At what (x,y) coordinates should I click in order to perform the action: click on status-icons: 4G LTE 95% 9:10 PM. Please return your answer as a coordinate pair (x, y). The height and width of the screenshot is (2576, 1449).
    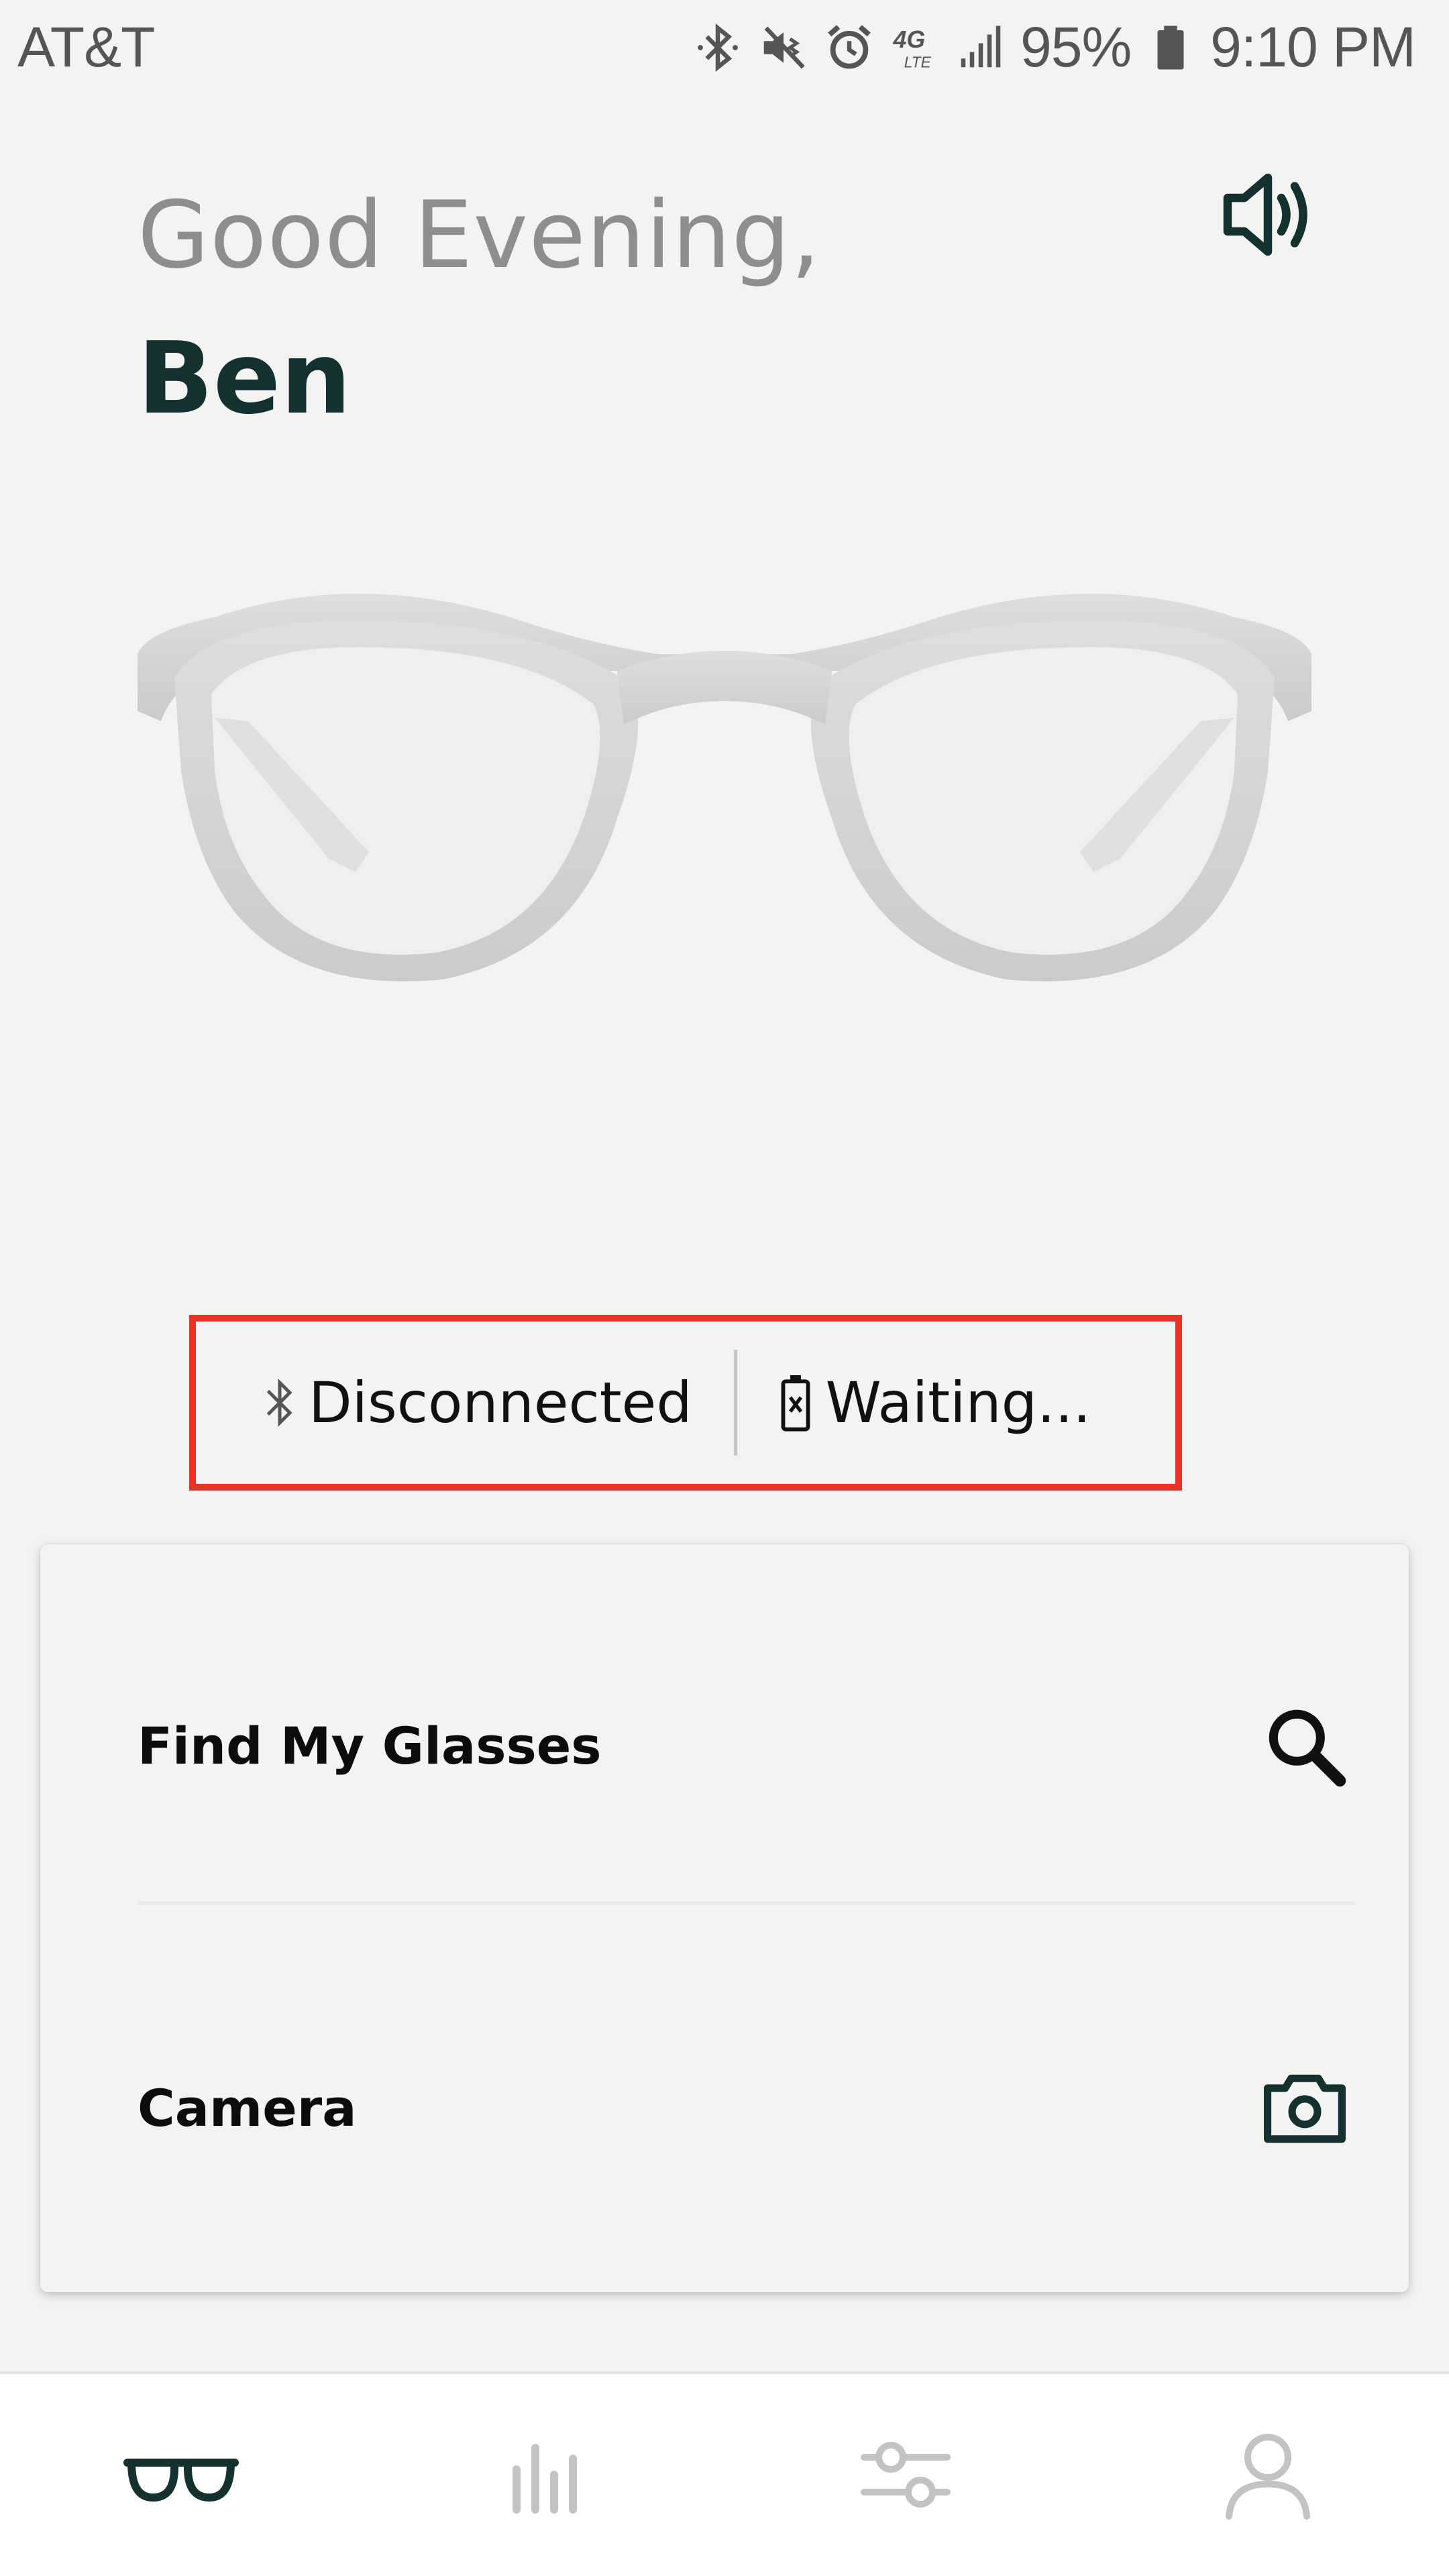
    Looking at the image, I should click on (1054, 47).